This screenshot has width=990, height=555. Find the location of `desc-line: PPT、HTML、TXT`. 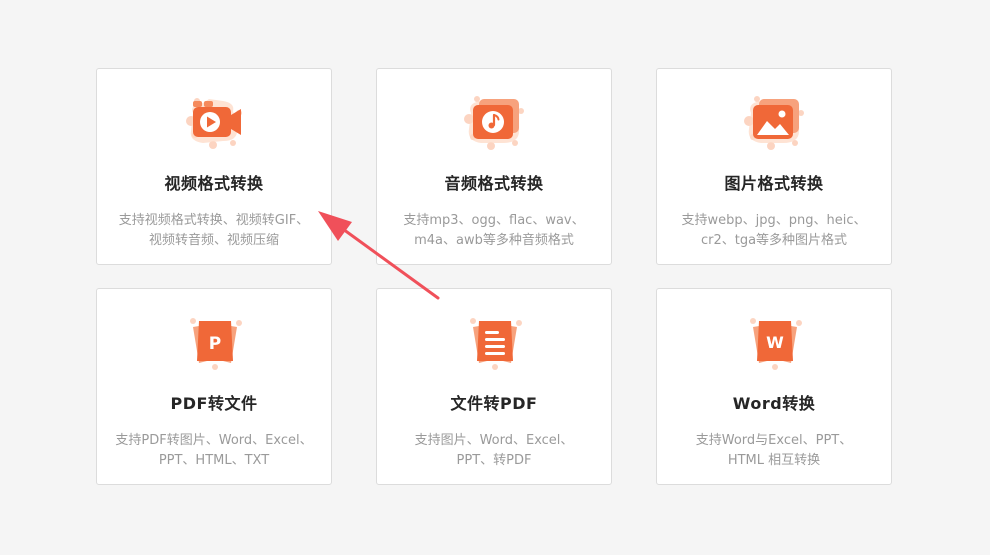

desc-line: PPT、HTML、TXT is located at coordinates (214, 460).